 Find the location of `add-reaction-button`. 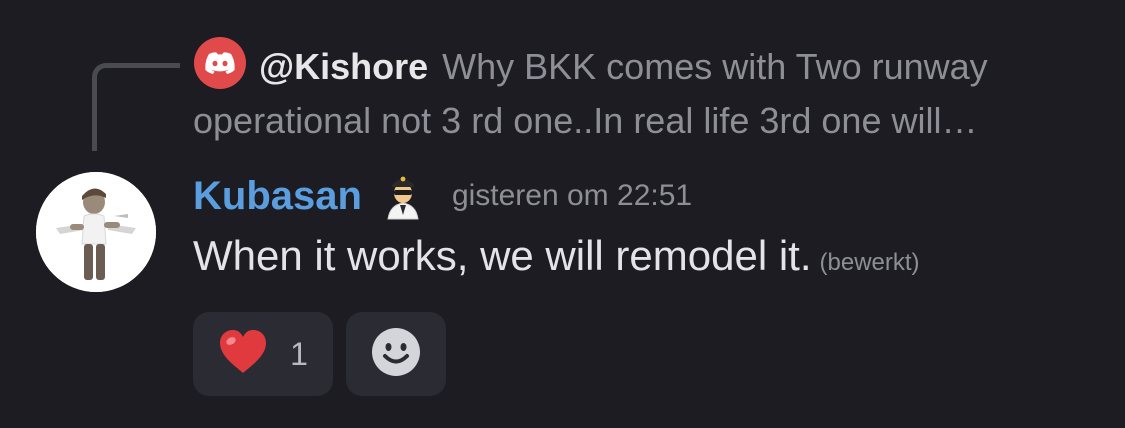

add-reaction-button is located at coordinates (396, 354).